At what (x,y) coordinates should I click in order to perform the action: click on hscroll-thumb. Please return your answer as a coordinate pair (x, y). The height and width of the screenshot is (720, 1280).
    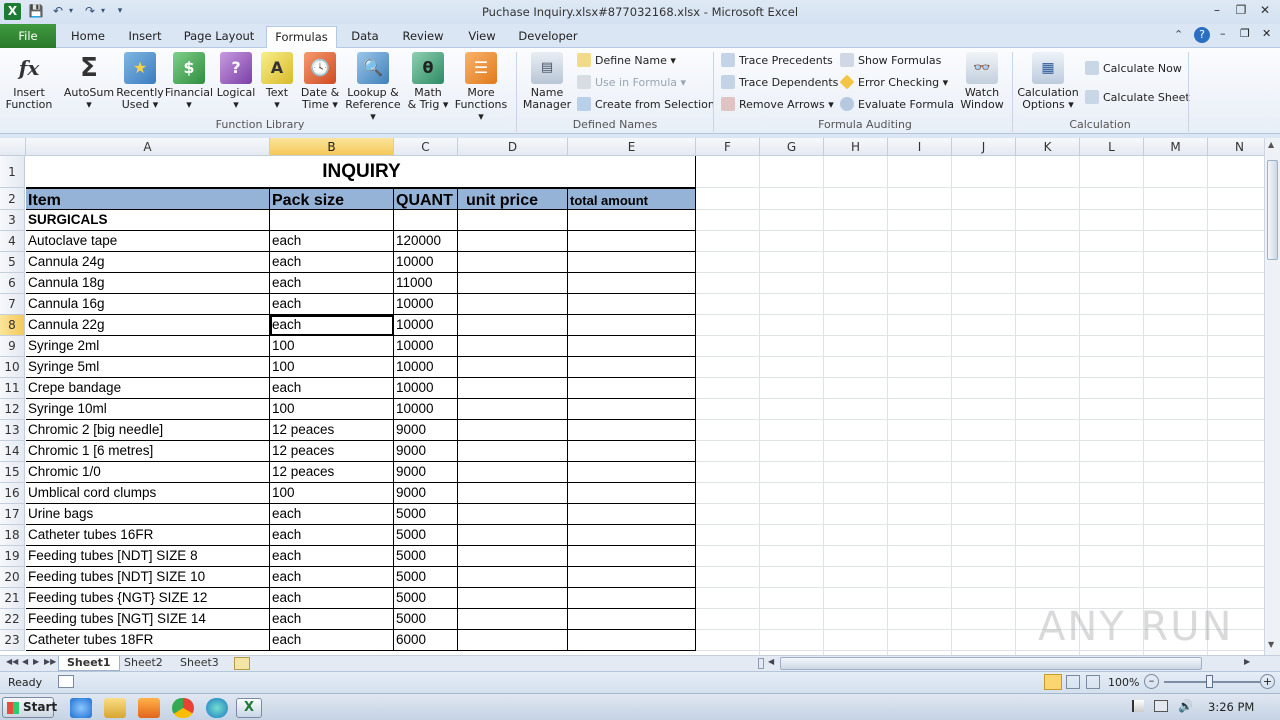
    Looking at the image, I should click on (991, 663).